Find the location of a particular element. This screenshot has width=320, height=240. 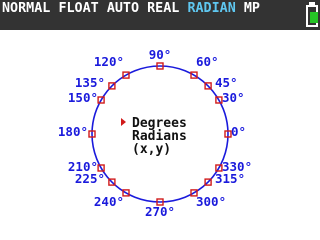

angle-label-210: 210° is located at coordinates (83, 166).